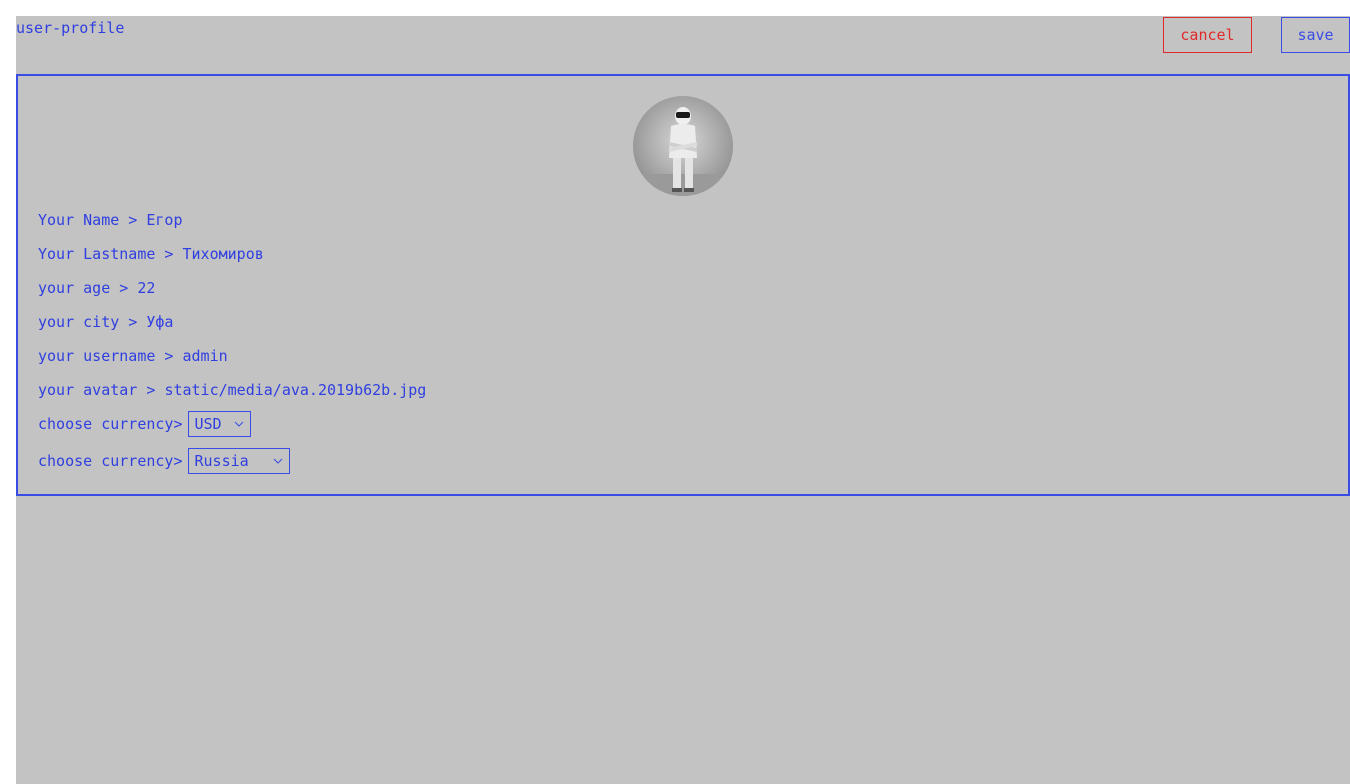 The image size is (1350, 784). Describe the element at coordinates (164, 220) in the screenshot. I see `field-value: Егор` at that location.